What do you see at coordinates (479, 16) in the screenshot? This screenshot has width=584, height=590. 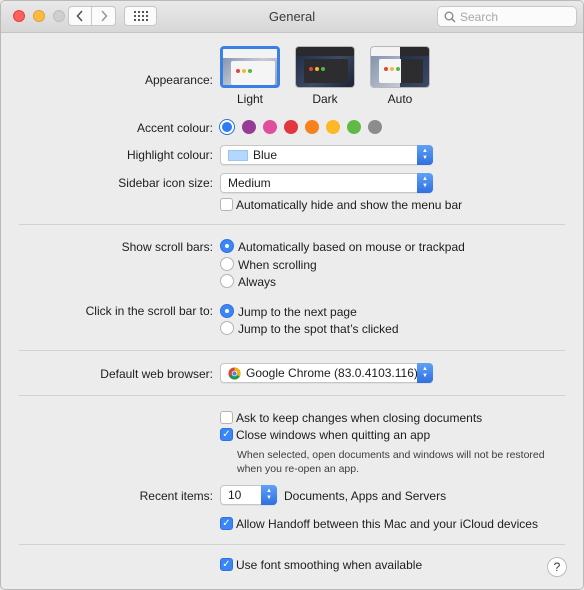 I see `search-placeholder: Search` at bounding box center [479, 16].